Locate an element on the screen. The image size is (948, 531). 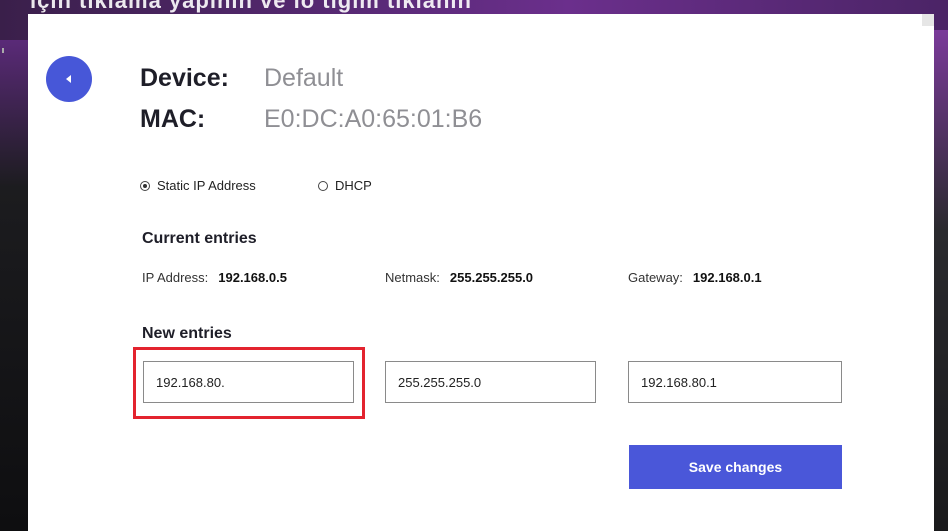
current-netmask-entry: Netmask: 255.255.255.0 is located at coordinates (459, 277).